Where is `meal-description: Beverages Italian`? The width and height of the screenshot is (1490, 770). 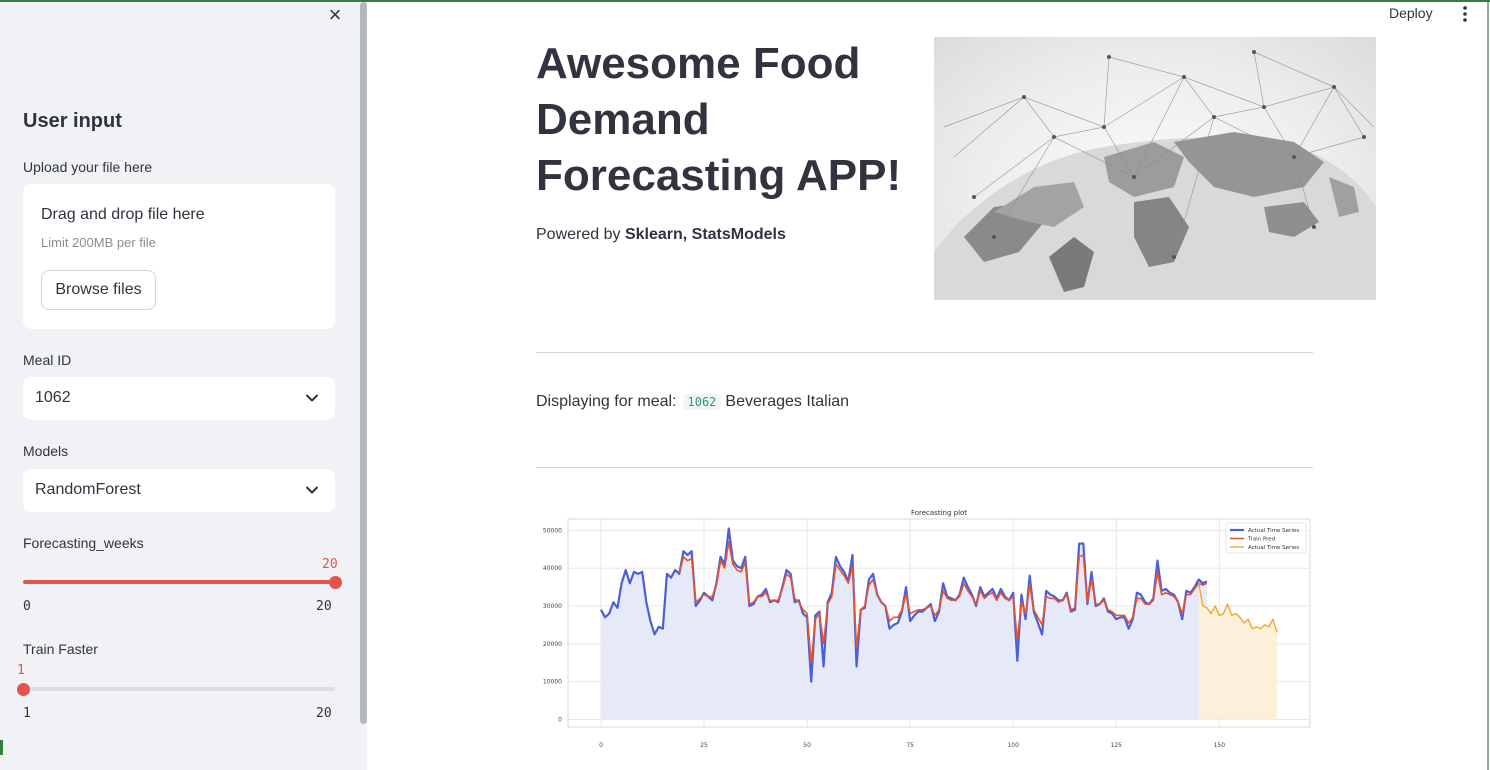 meal-description: Beverages Italian is located at coordinates (787, 401).